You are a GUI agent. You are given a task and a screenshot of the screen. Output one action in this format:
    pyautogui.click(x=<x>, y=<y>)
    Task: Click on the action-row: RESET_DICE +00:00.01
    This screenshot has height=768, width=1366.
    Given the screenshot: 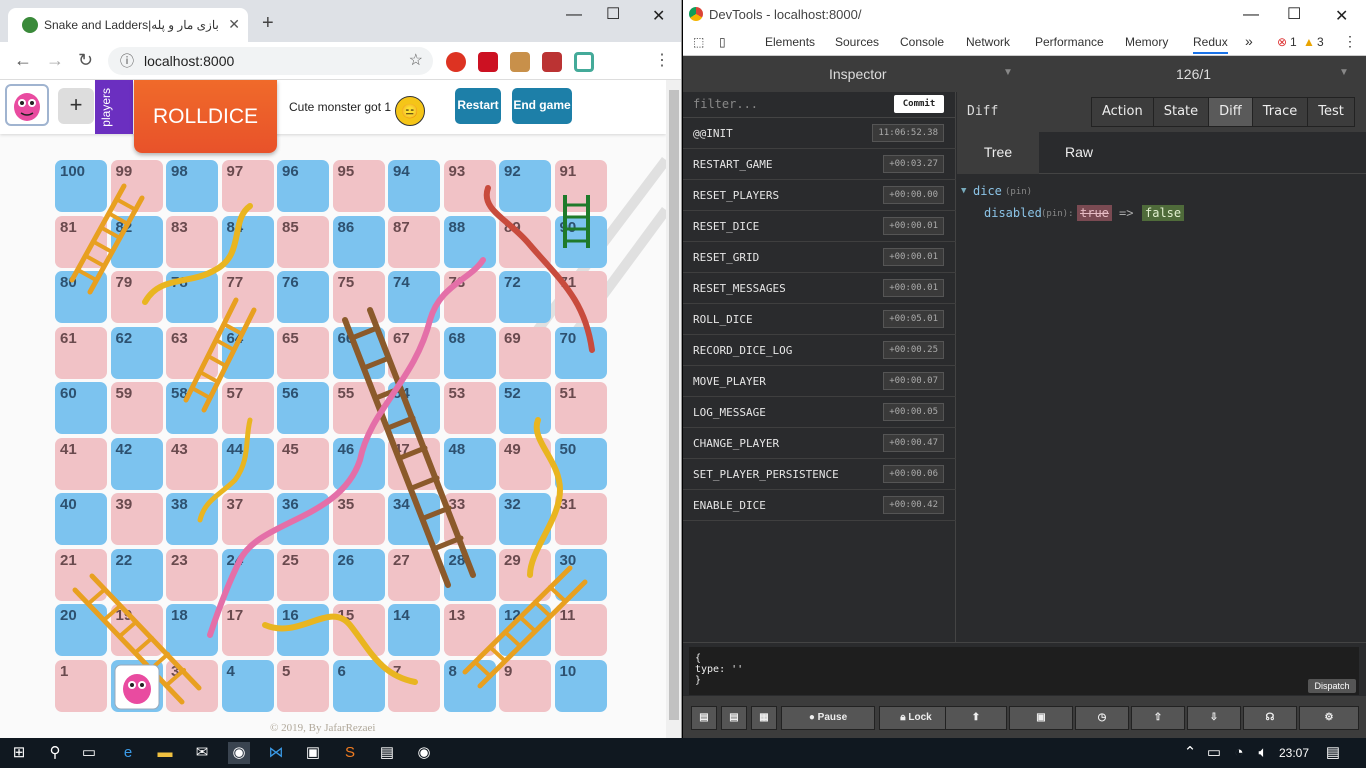 What is the action you would take?
    pyautogui.click(x=819, y=226)
    